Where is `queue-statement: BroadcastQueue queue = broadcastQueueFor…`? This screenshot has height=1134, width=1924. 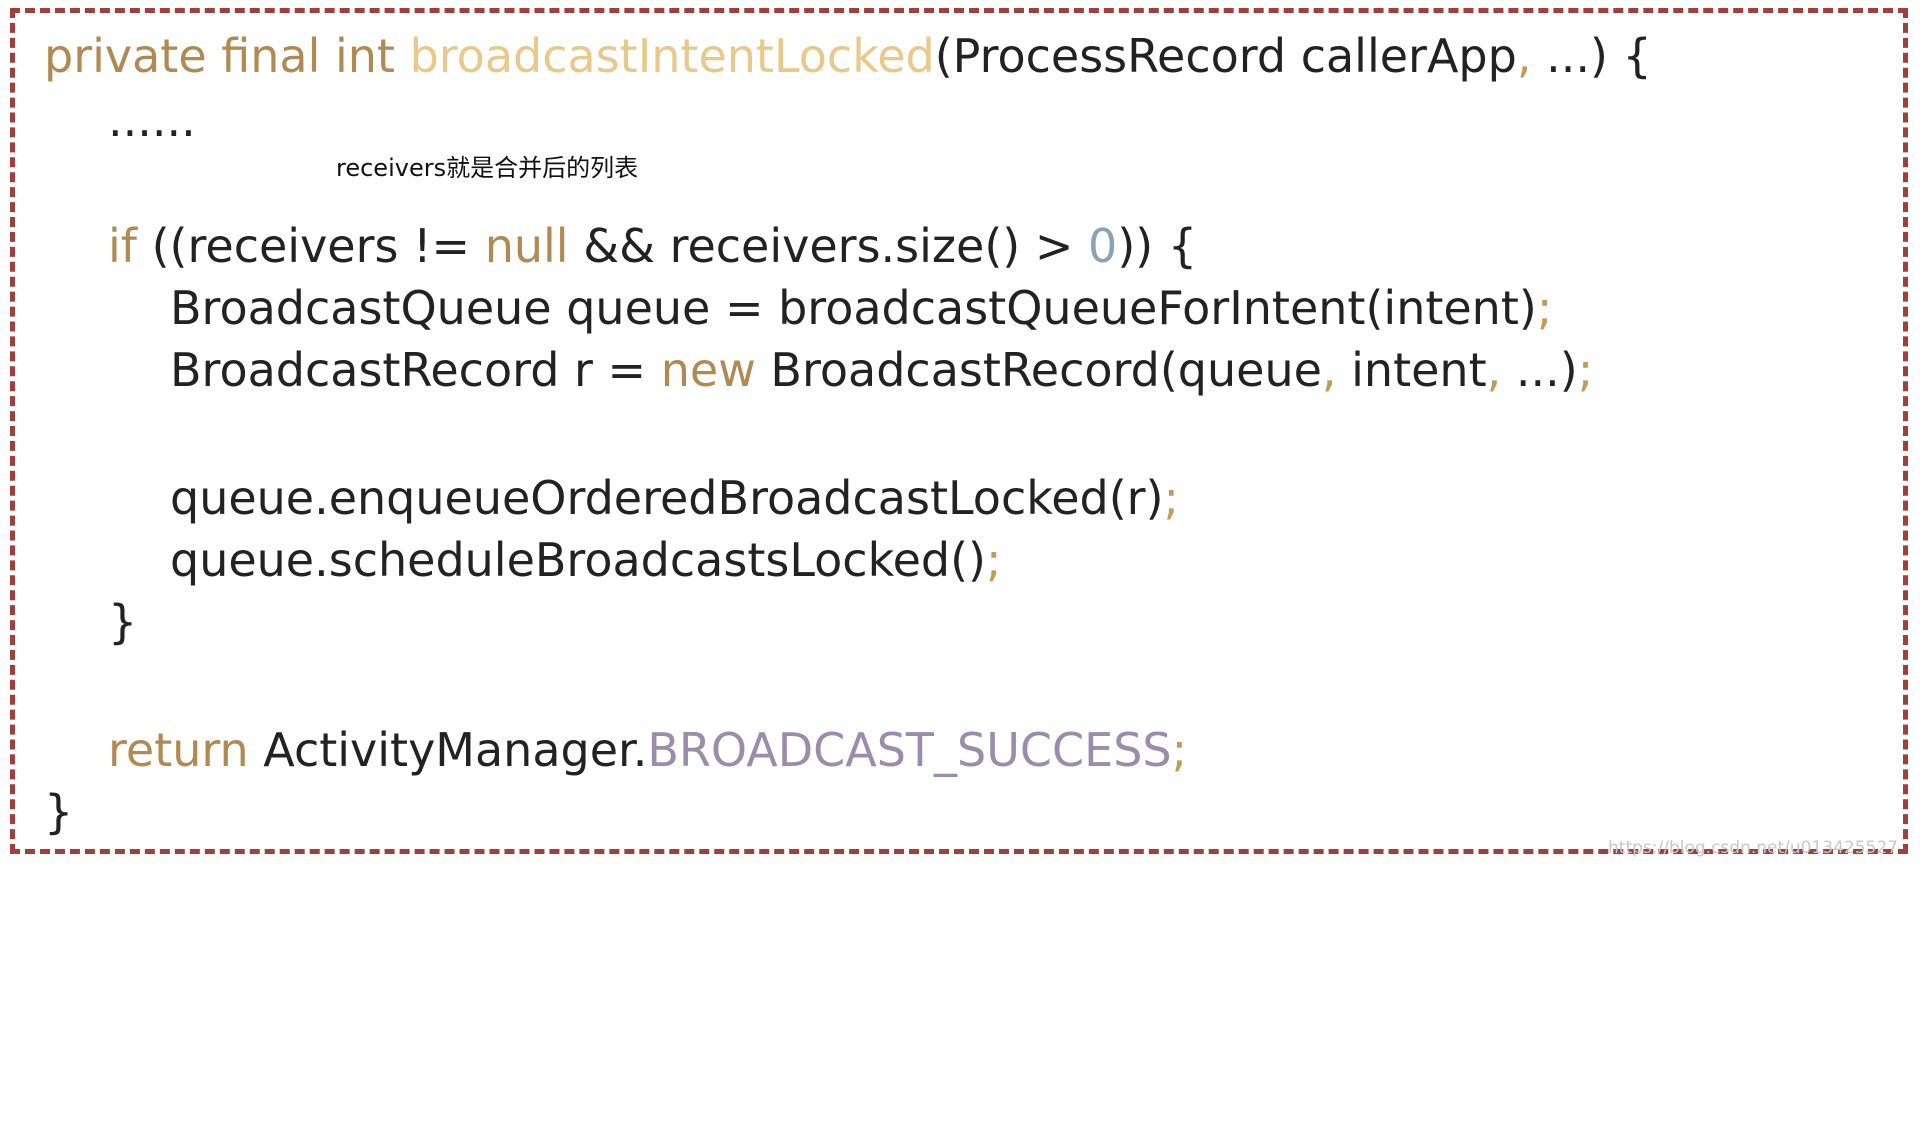
queue-statement: BroadcastQueue queue = broadcastQueueFor… is located at coordinates (853, 308).